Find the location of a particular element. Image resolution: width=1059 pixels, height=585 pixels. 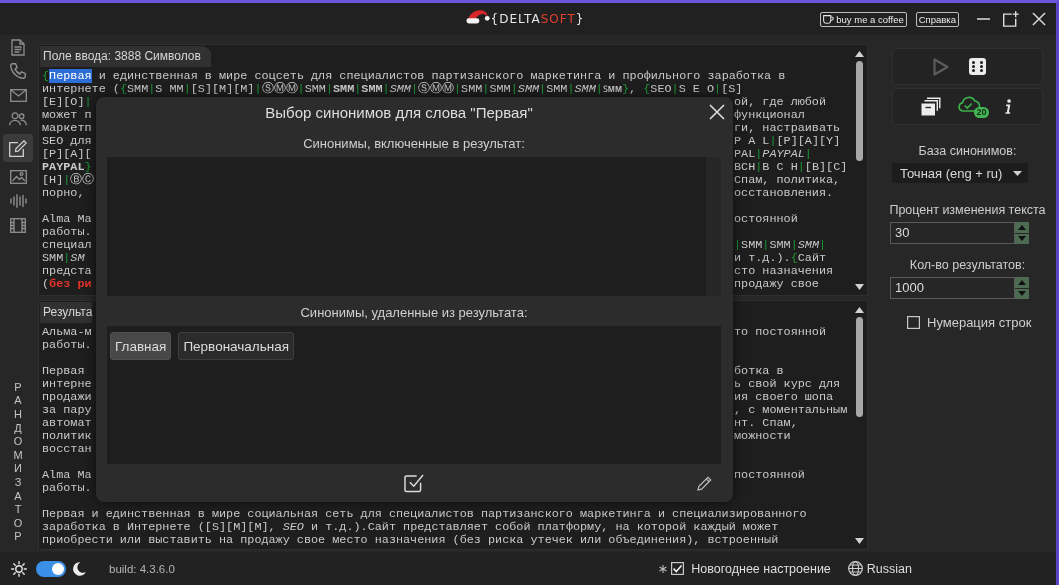

text-line: [H]|ⒷⒸ is located at coordinates (68, 180).